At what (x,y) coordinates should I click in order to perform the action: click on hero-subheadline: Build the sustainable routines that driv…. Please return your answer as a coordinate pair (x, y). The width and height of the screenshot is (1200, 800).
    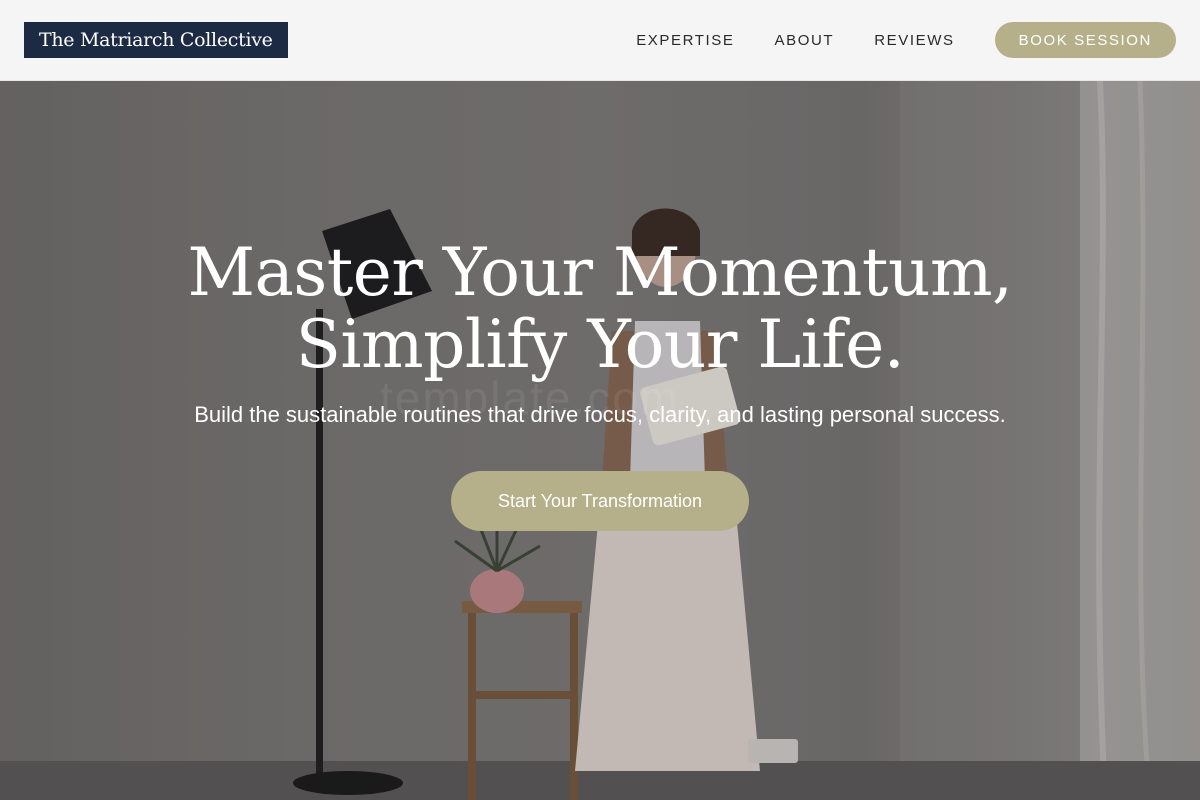
    Looking at the image, I should click on (600, 414).